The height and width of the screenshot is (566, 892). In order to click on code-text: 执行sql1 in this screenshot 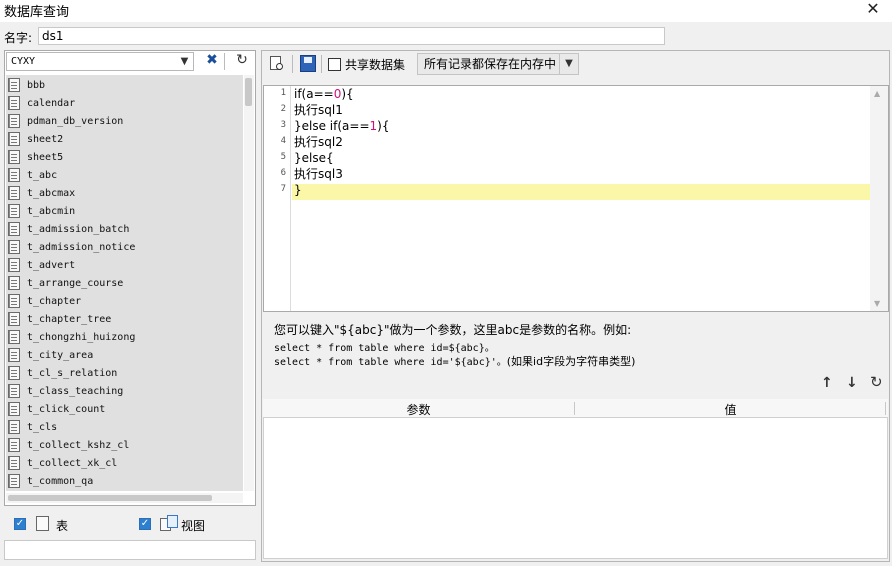, I will do `click(318, 110)`.